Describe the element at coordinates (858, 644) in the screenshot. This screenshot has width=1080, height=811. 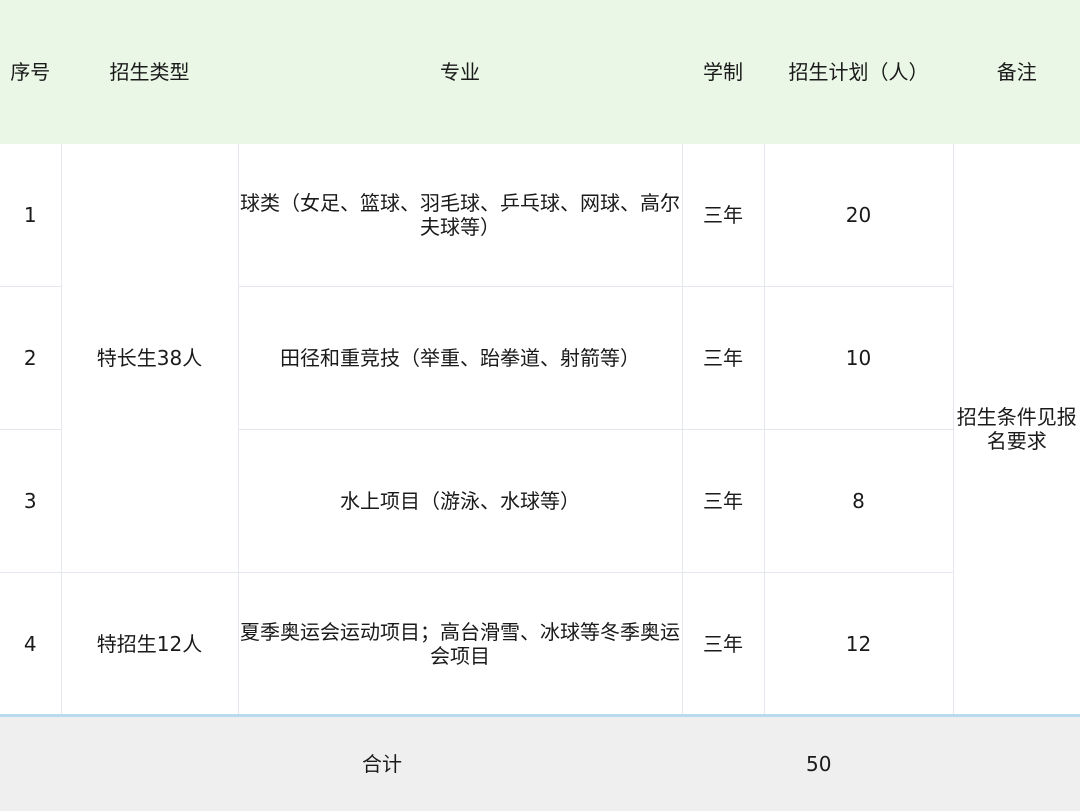
I see `row-plan: 12` at that location.